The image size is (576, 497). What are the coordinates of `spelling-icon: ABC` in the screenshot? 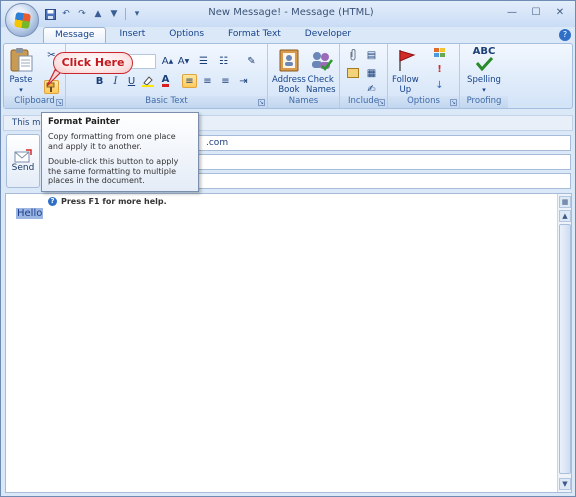 It's located at (484, 60).